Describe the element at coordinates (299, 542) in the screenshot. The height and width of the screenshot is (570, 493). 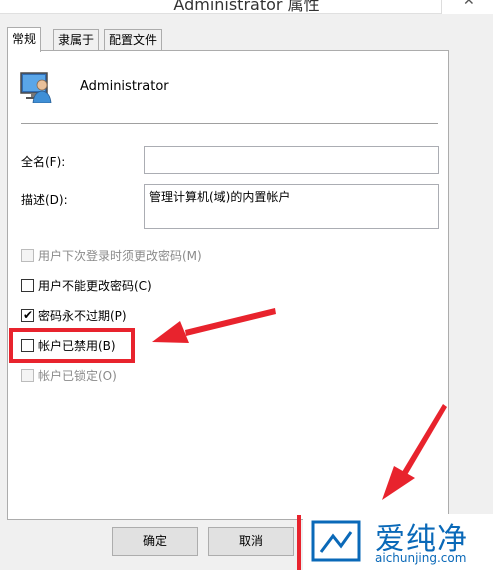
I see `annotation-bar` at that location.